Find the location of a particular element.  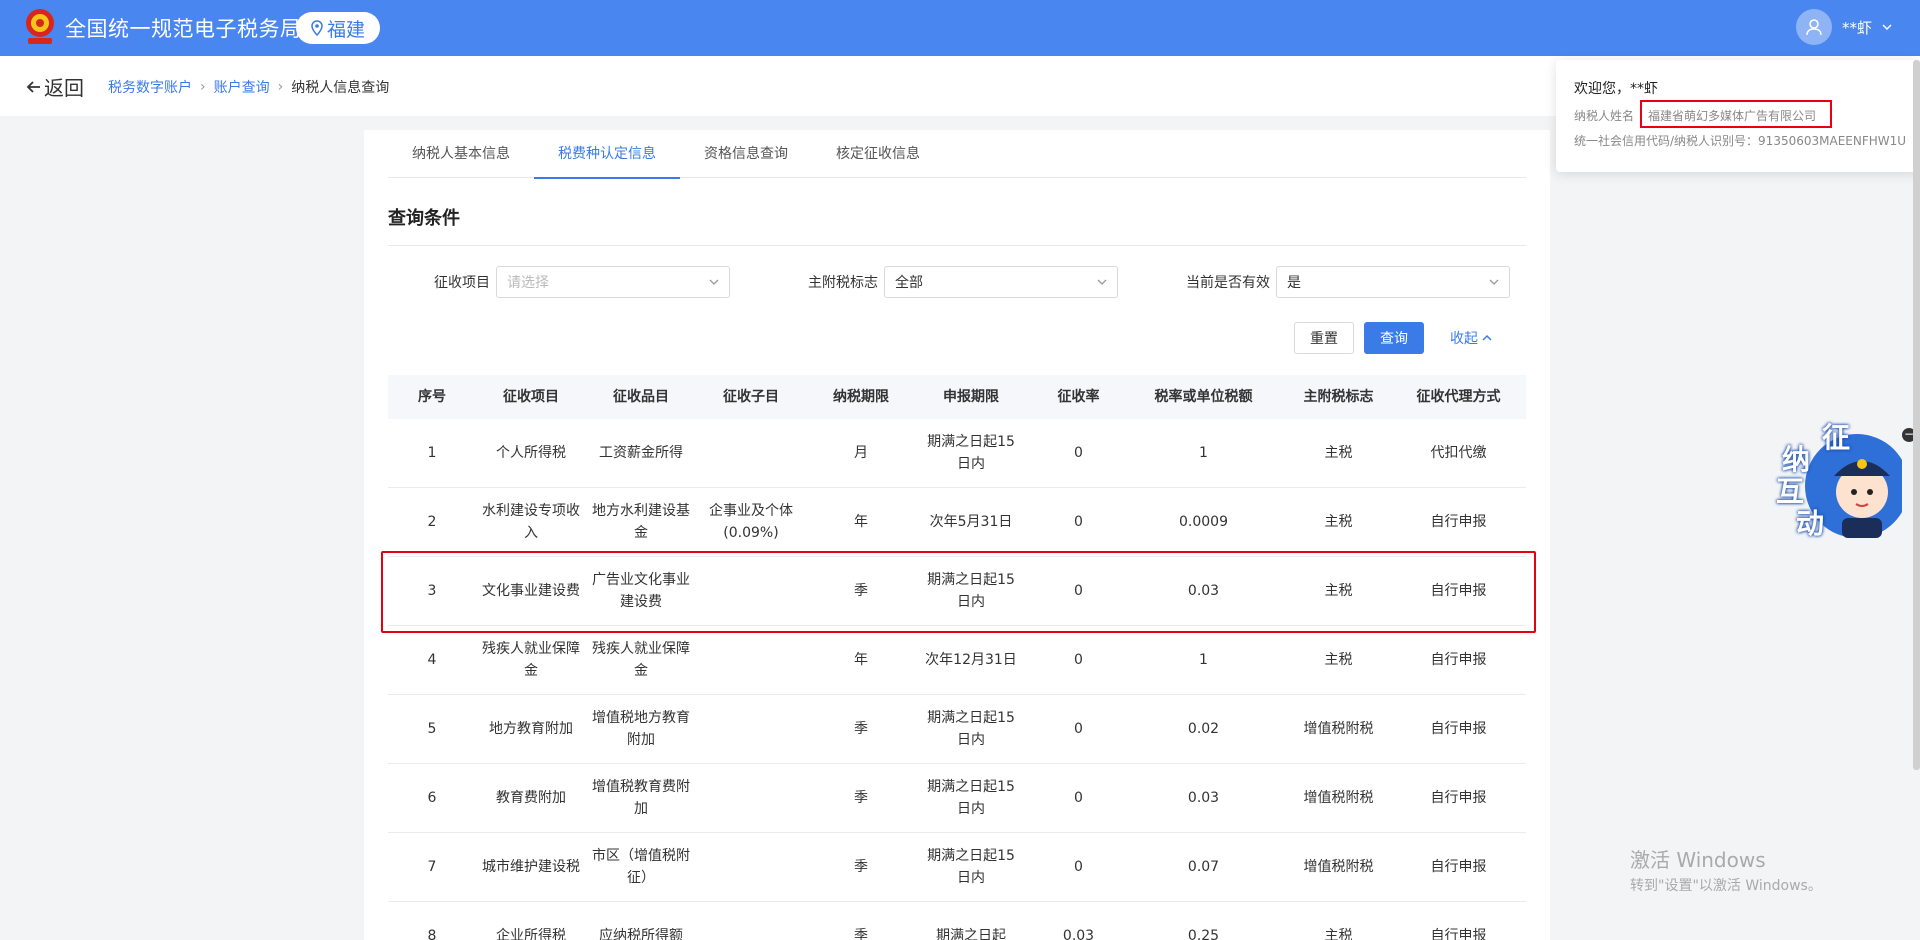

tab-basic-info: 纳税人基本信息 is located at coordinates (461, 154).